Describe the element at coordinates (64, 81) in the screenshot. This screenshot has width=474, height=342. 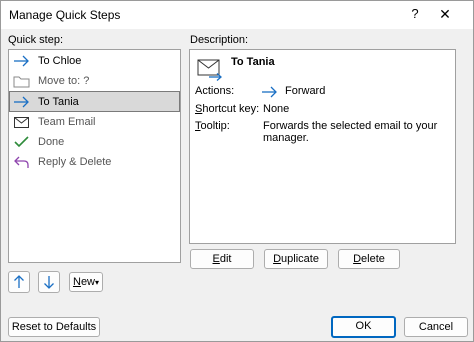
I see `list-item-label: Move to: ?` at that location.